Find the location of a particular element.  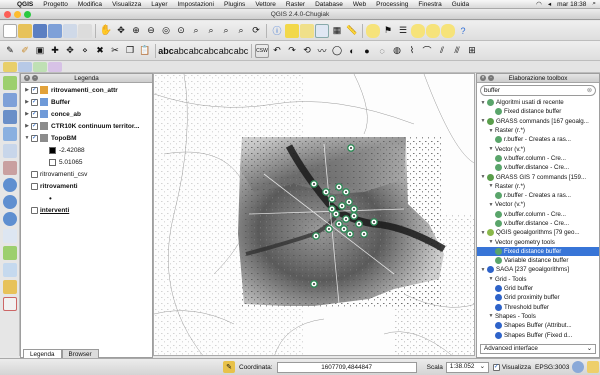

scale-field: 1:38.052 ⌄ is located at coordinates (467, 367).